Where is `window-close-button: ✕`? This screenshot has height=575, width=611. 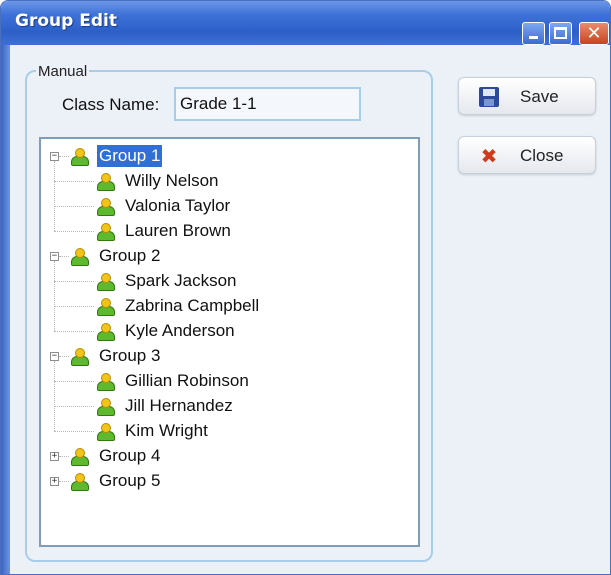 window-close-button: ✕ is located at coordinates (594, 33).